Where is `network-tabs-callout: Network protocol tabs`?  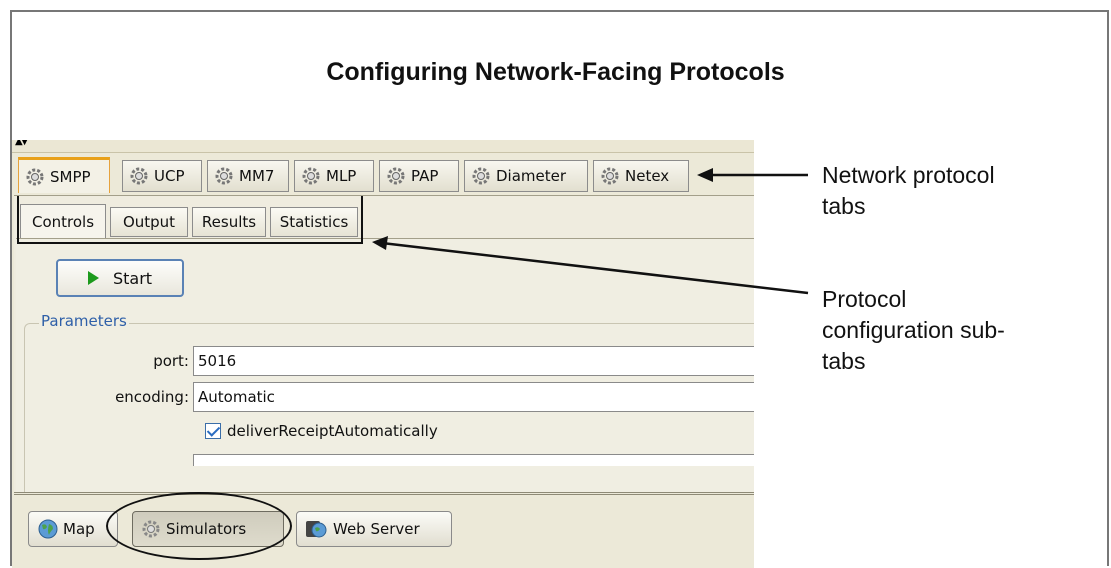
network-tabs-callout: Network protocol tabs is located at coordinates (908, 191).